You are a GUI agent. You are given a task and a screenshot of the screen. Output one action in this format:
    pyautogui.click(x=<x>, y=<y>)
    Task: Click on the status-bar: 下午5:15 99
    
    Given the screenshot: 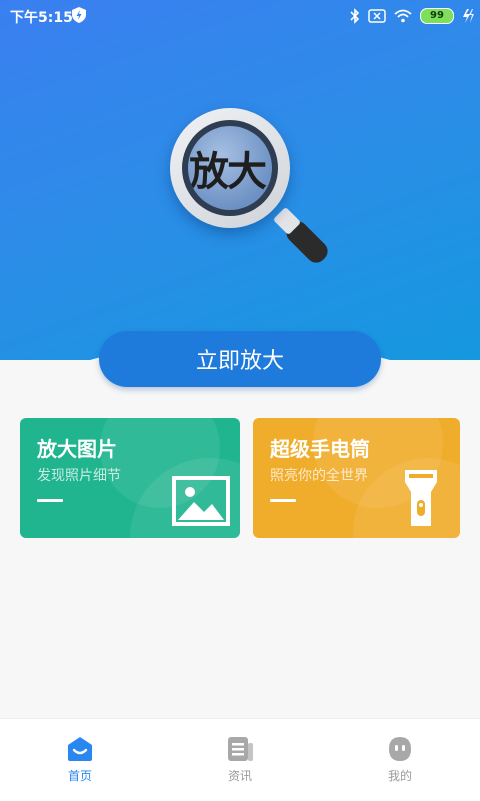 What is the action you would take?
    pyautogui.click(x=240, y=16)
    